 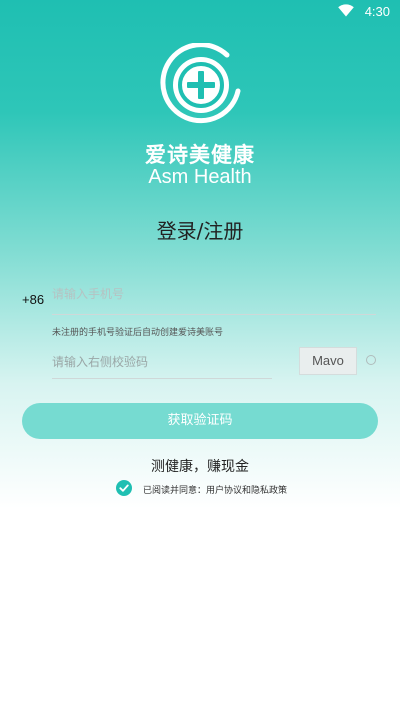 What do you see at coordinates (201, 84) in the screenshot?
I see `plus-logo-icon` at bounding box center [201, 84].